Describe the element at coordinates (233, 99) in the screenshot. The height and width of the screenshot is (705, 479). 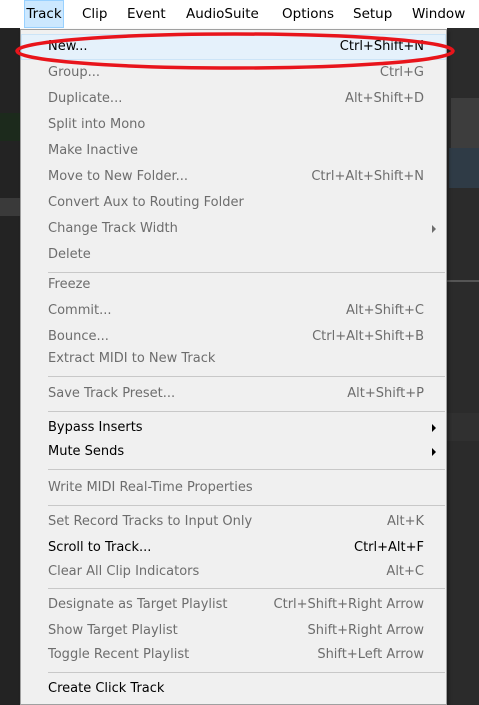
I see `menu-item-duplicate: Duplicate... Alt+Shift+D` at that location.